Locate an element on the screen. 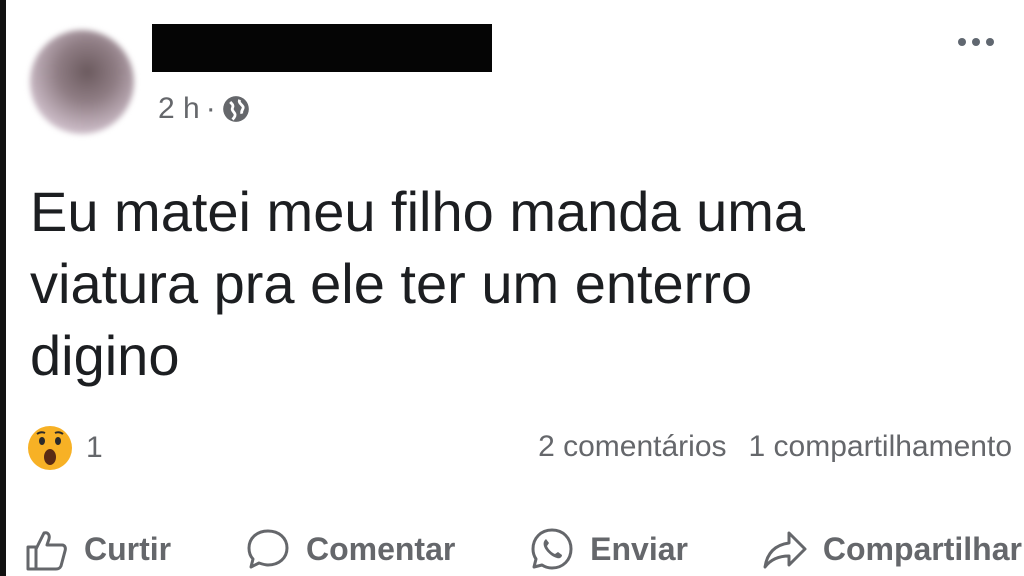 The image size is (1024, 576). more-options-icon is located at coordinates (976, 42).